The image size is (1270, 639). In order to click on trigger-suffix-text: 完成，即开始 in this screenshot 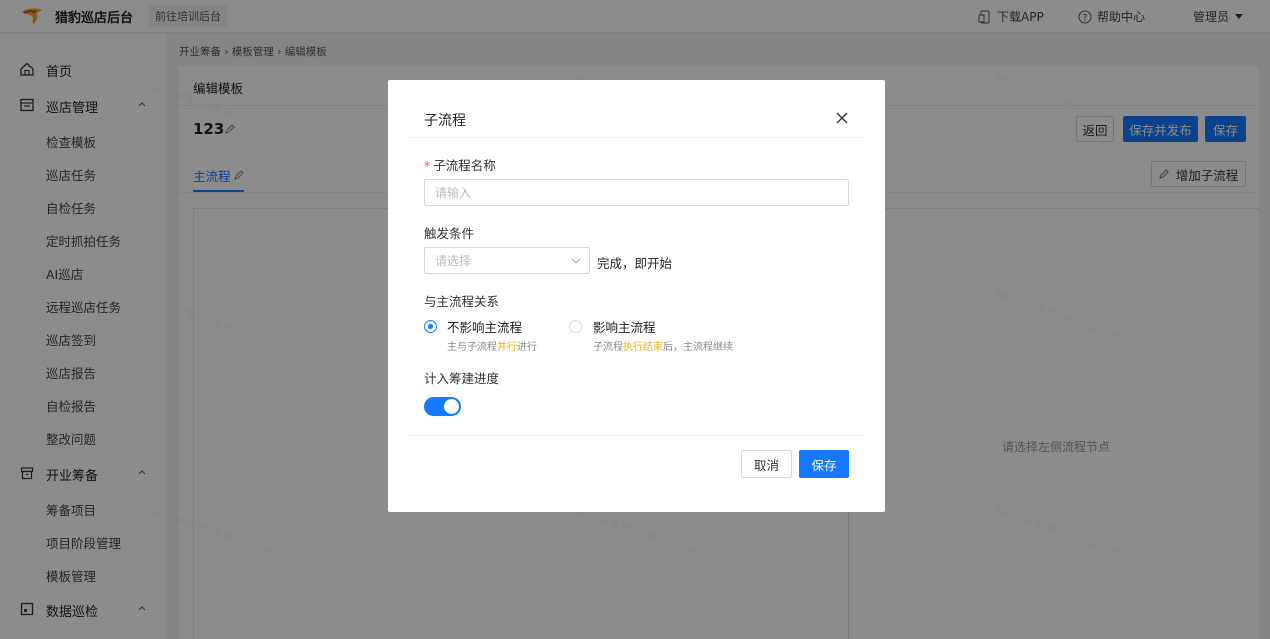, I will do `click(635, 263)`.